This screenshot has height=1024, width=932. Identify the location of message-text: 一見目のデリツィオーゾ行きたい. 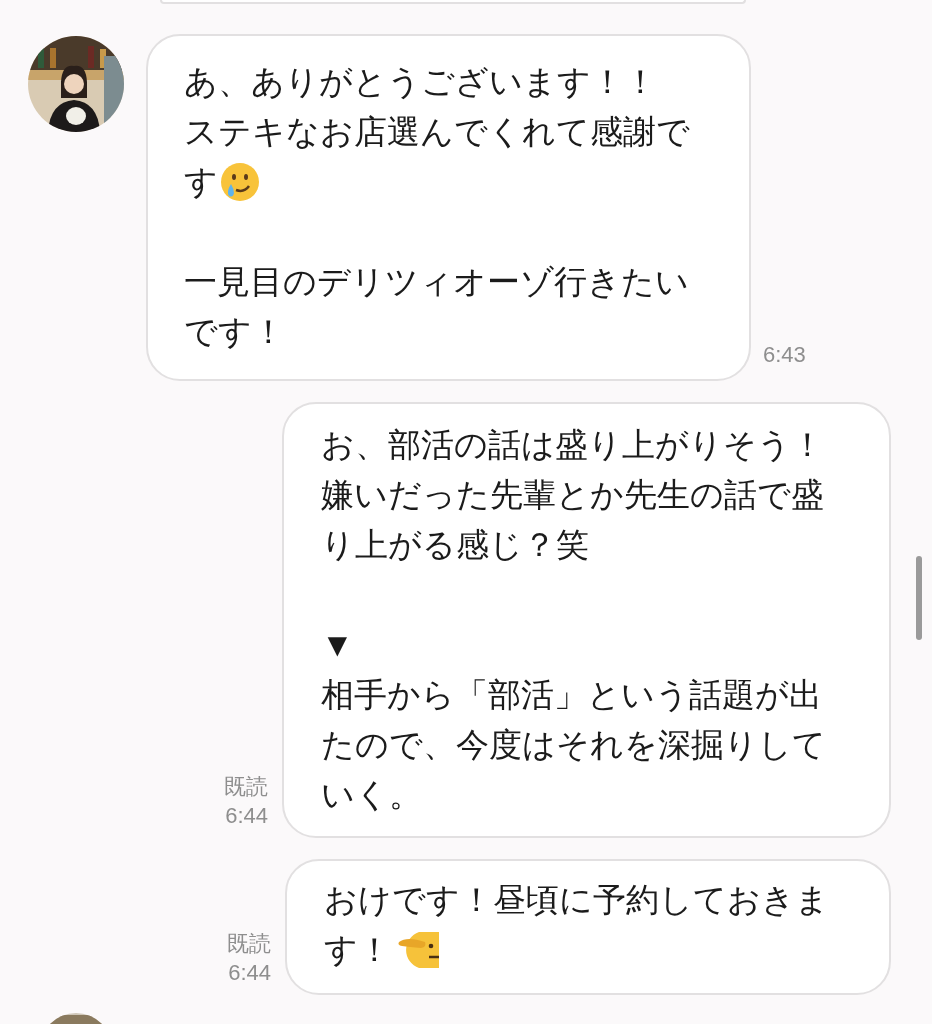
(436, 282).